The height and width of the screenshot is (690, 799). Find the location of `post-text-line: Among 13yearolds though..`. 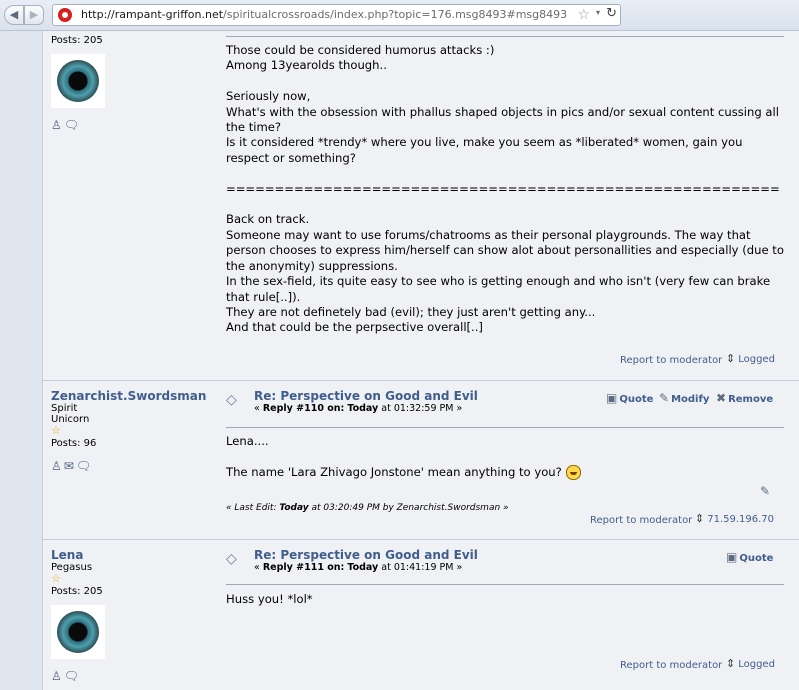

post-text-line: Among 13yearolds though.. is located at coordinates (306, 65).